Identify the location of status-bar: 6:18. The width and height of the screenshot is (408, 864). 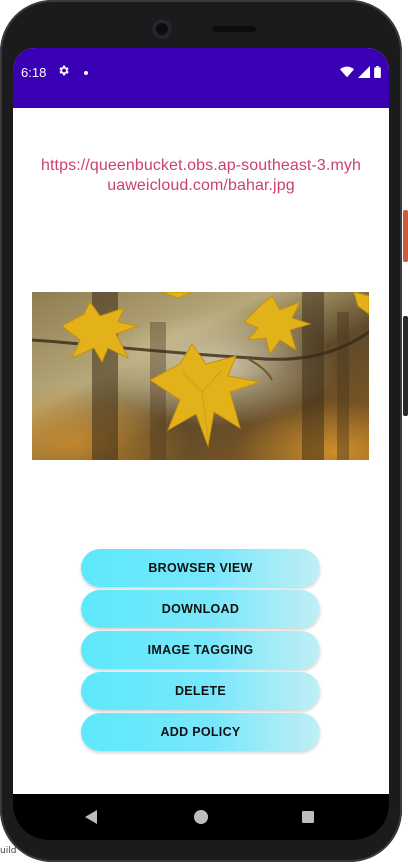
(201, 78).